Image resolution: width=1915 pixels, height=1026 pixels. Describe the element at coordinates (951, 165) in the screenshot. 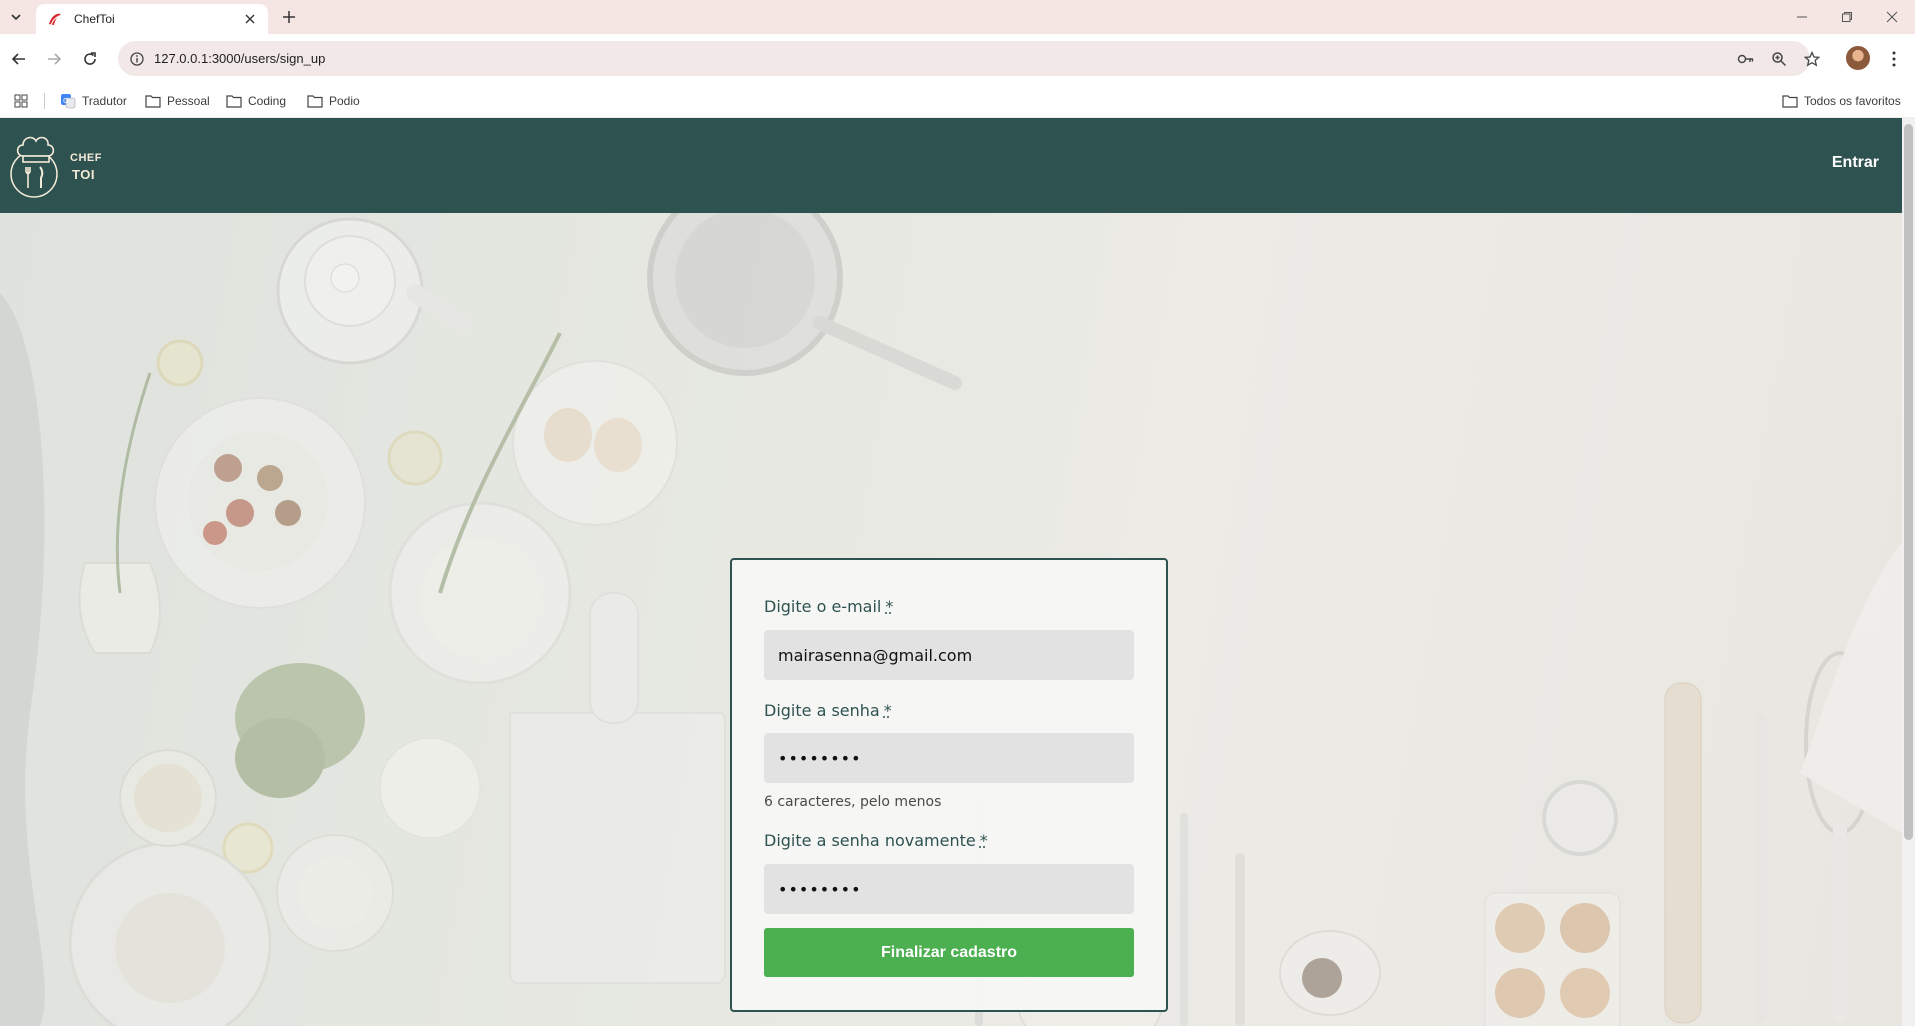

I see `site-navbar: CHEF TOI Entrar` at that location.